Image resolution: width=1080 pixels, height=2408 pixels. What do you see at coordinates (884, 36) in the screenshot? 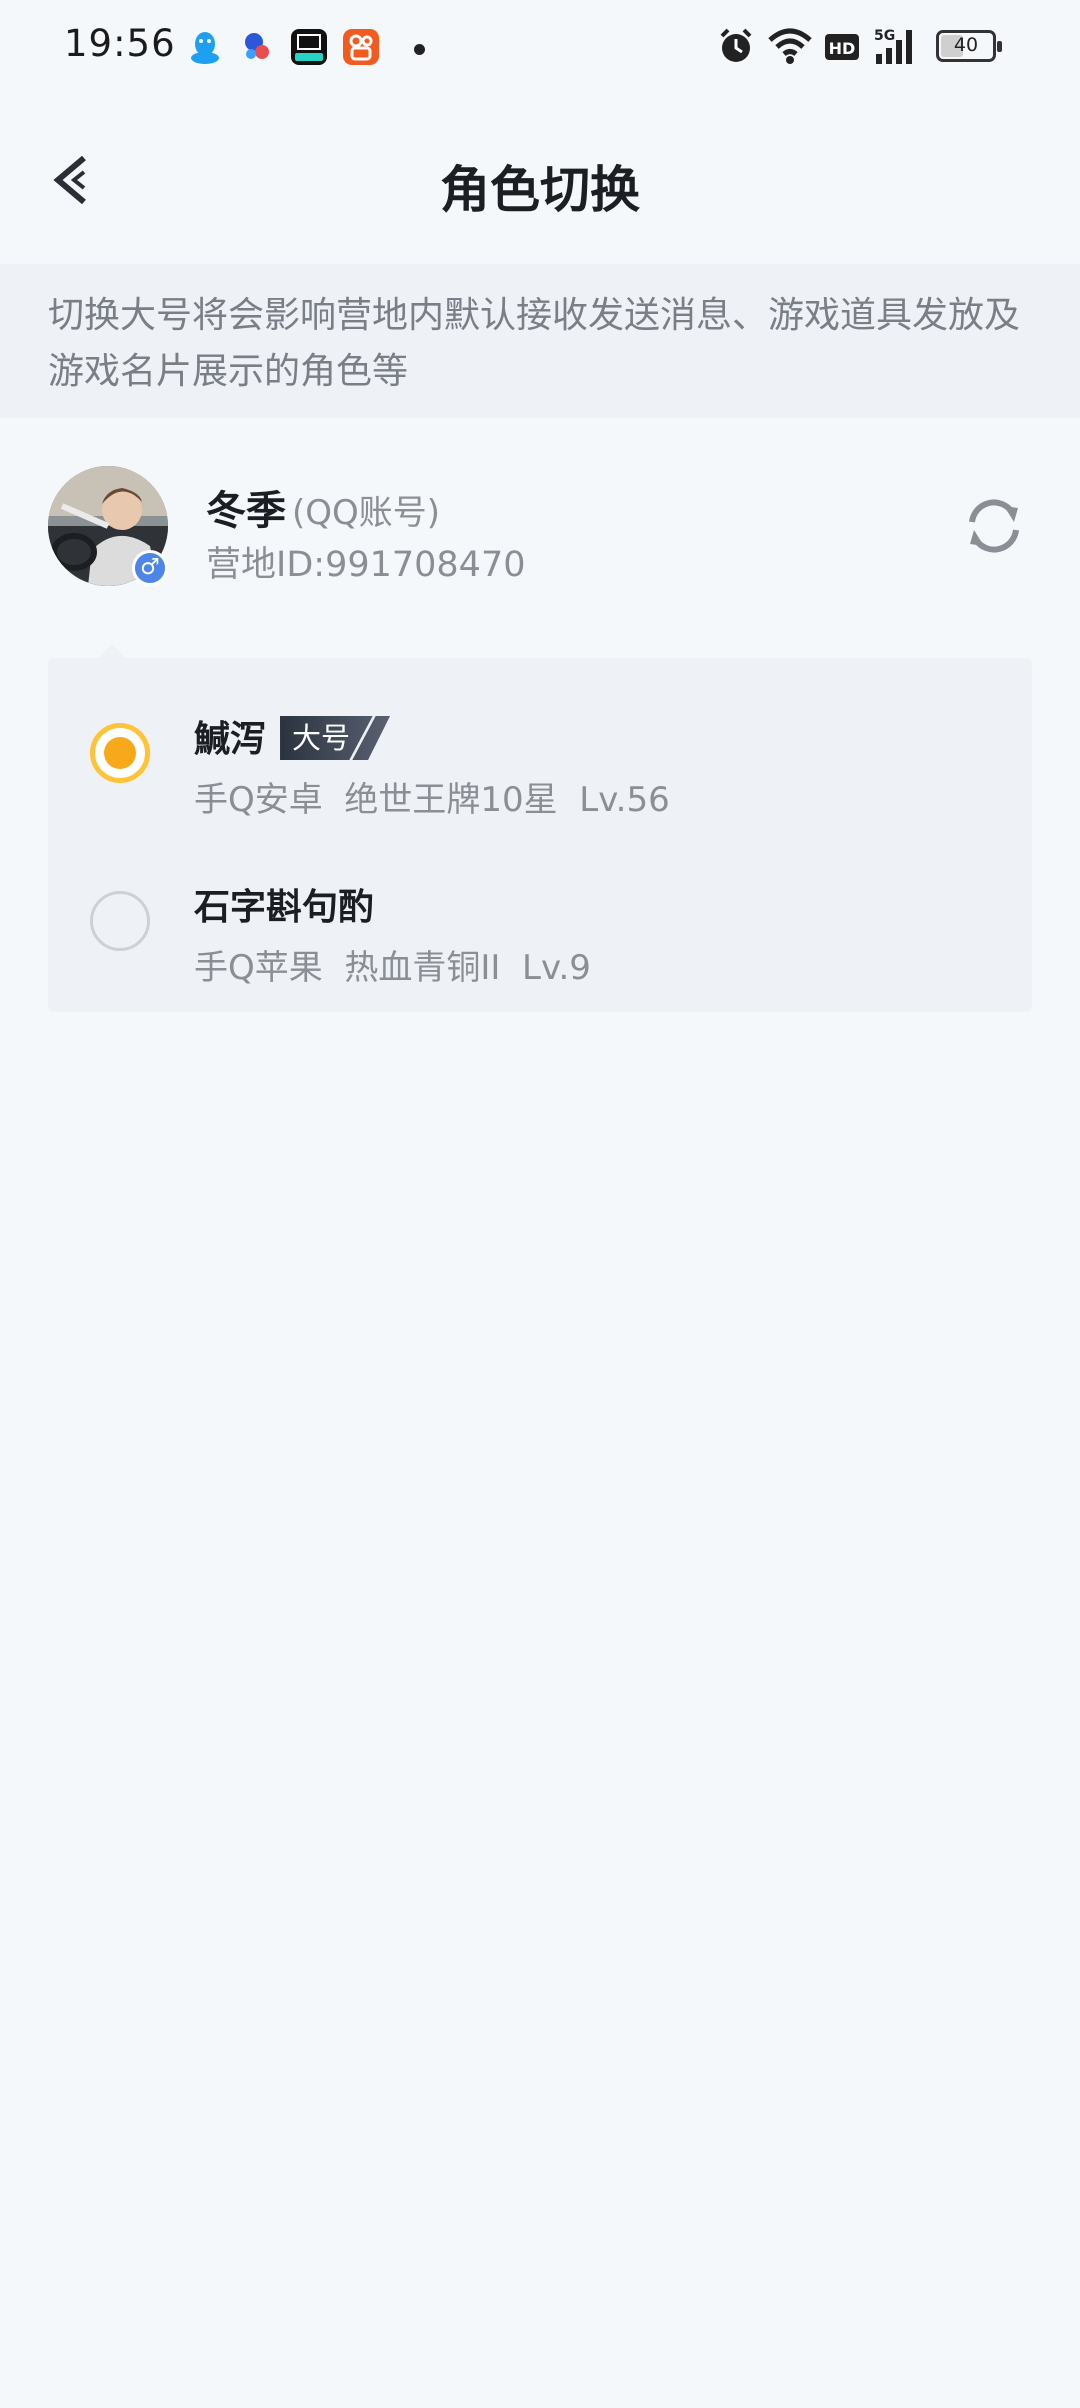
I see `svg-text: 5G` at bounding box center [884, 36].